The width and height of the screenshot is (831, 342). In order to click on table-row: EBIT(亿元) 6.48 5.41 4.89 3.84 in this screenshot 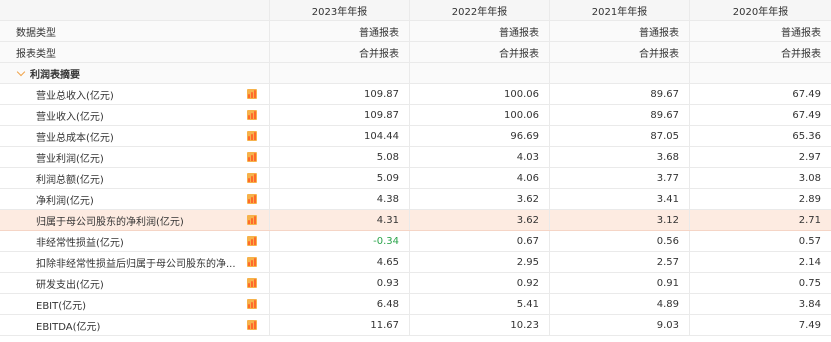, I will do `click(415, 304)`.